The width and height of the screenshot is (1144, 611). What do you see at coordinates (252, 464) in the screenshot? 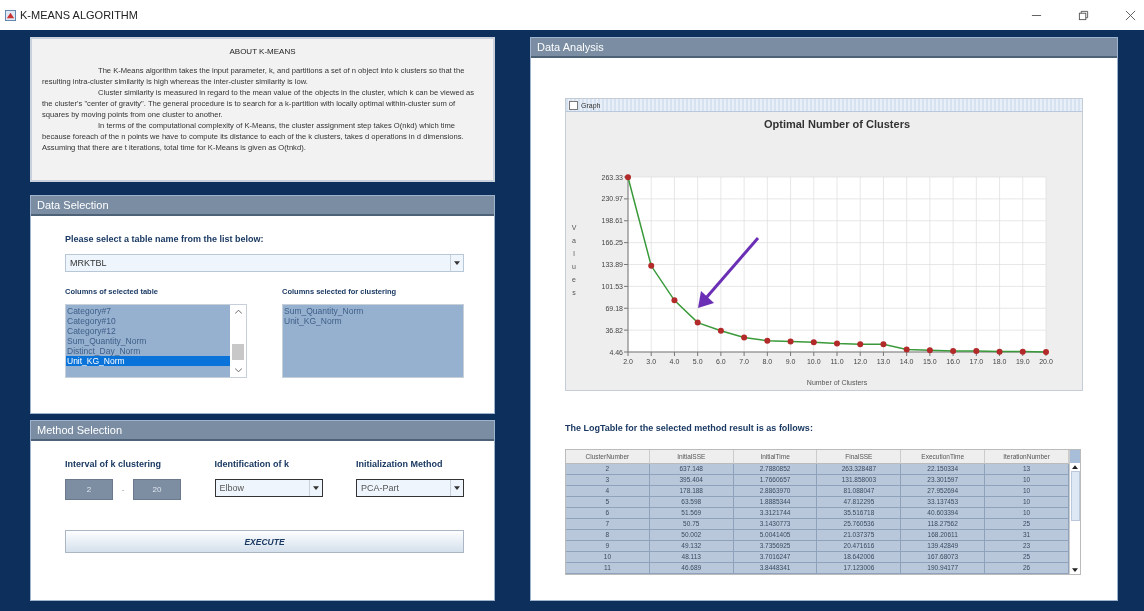
I see `identification-label: Identification of k` at bounding box center [252, 464].